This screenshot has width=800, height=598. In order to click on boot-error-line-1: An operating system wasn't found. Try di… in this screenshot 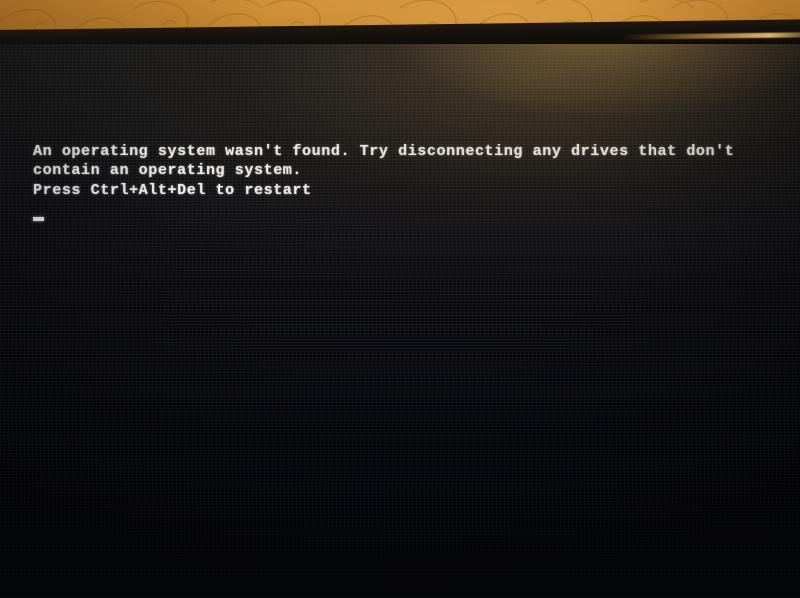, I will do `click(384, 151)`.